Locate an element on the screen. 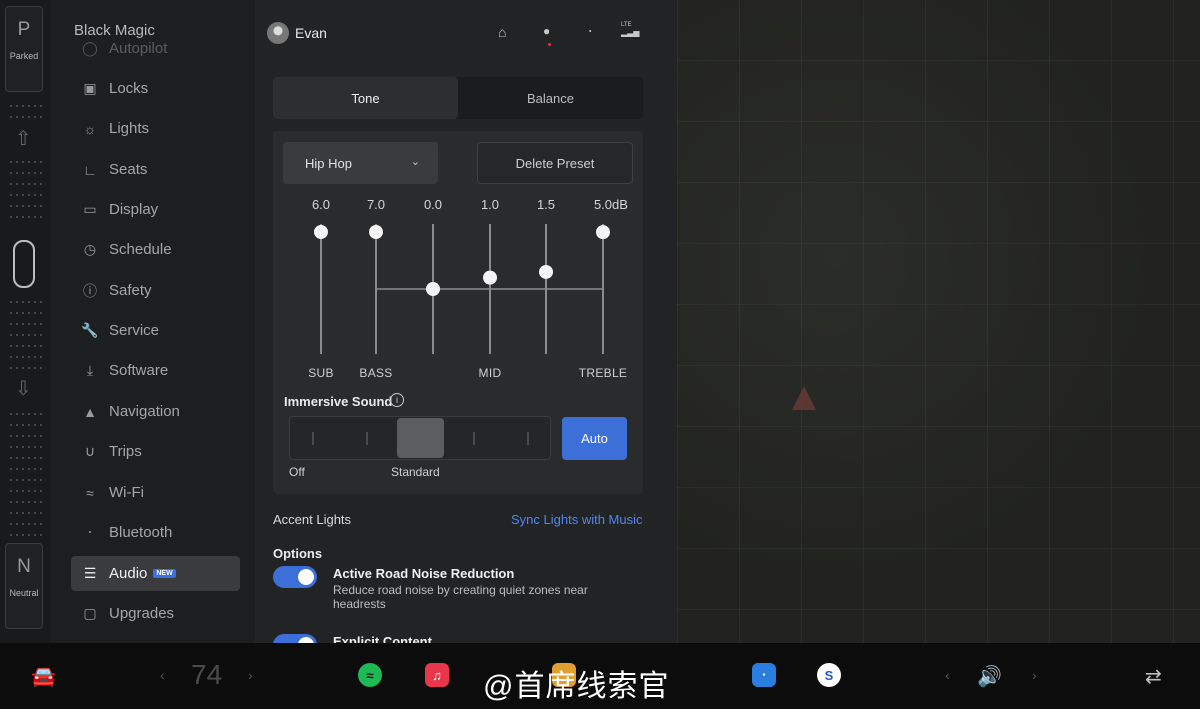 Image resolution: width=1200 pixels, height=709 pixels. eq-band-label: BASS is located at coordinates (376, 373).